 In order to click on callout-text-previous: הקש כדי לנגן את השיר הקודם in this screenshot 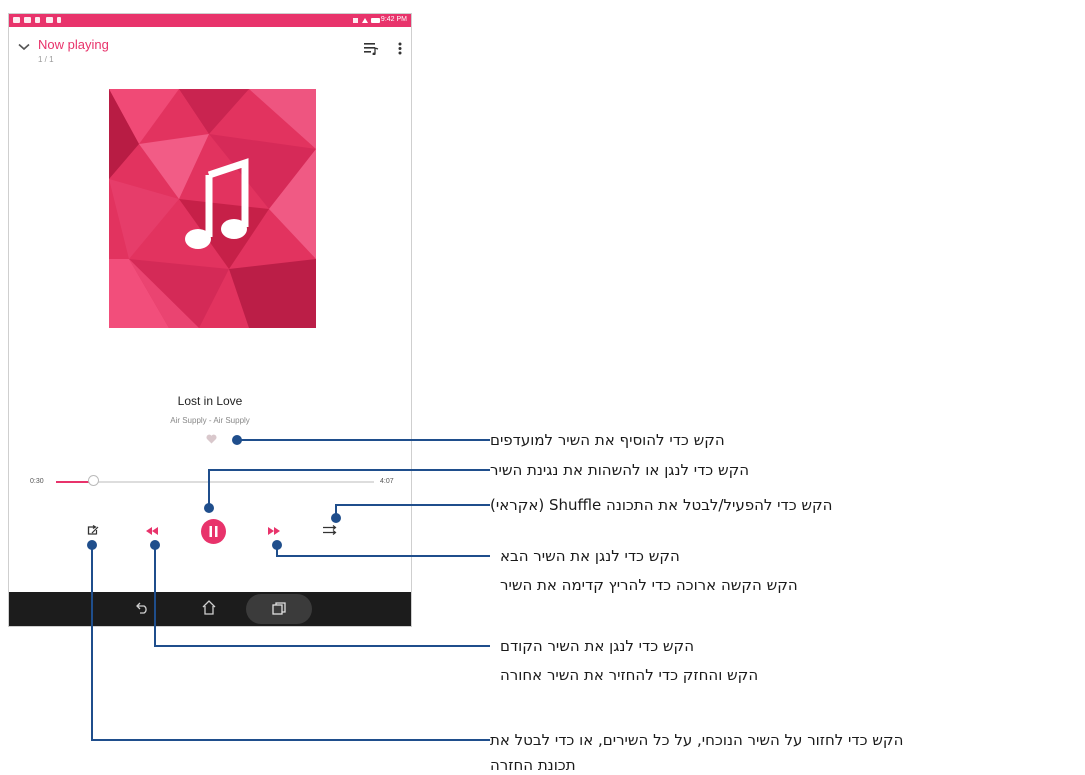, I will do `click(597, 646)`.